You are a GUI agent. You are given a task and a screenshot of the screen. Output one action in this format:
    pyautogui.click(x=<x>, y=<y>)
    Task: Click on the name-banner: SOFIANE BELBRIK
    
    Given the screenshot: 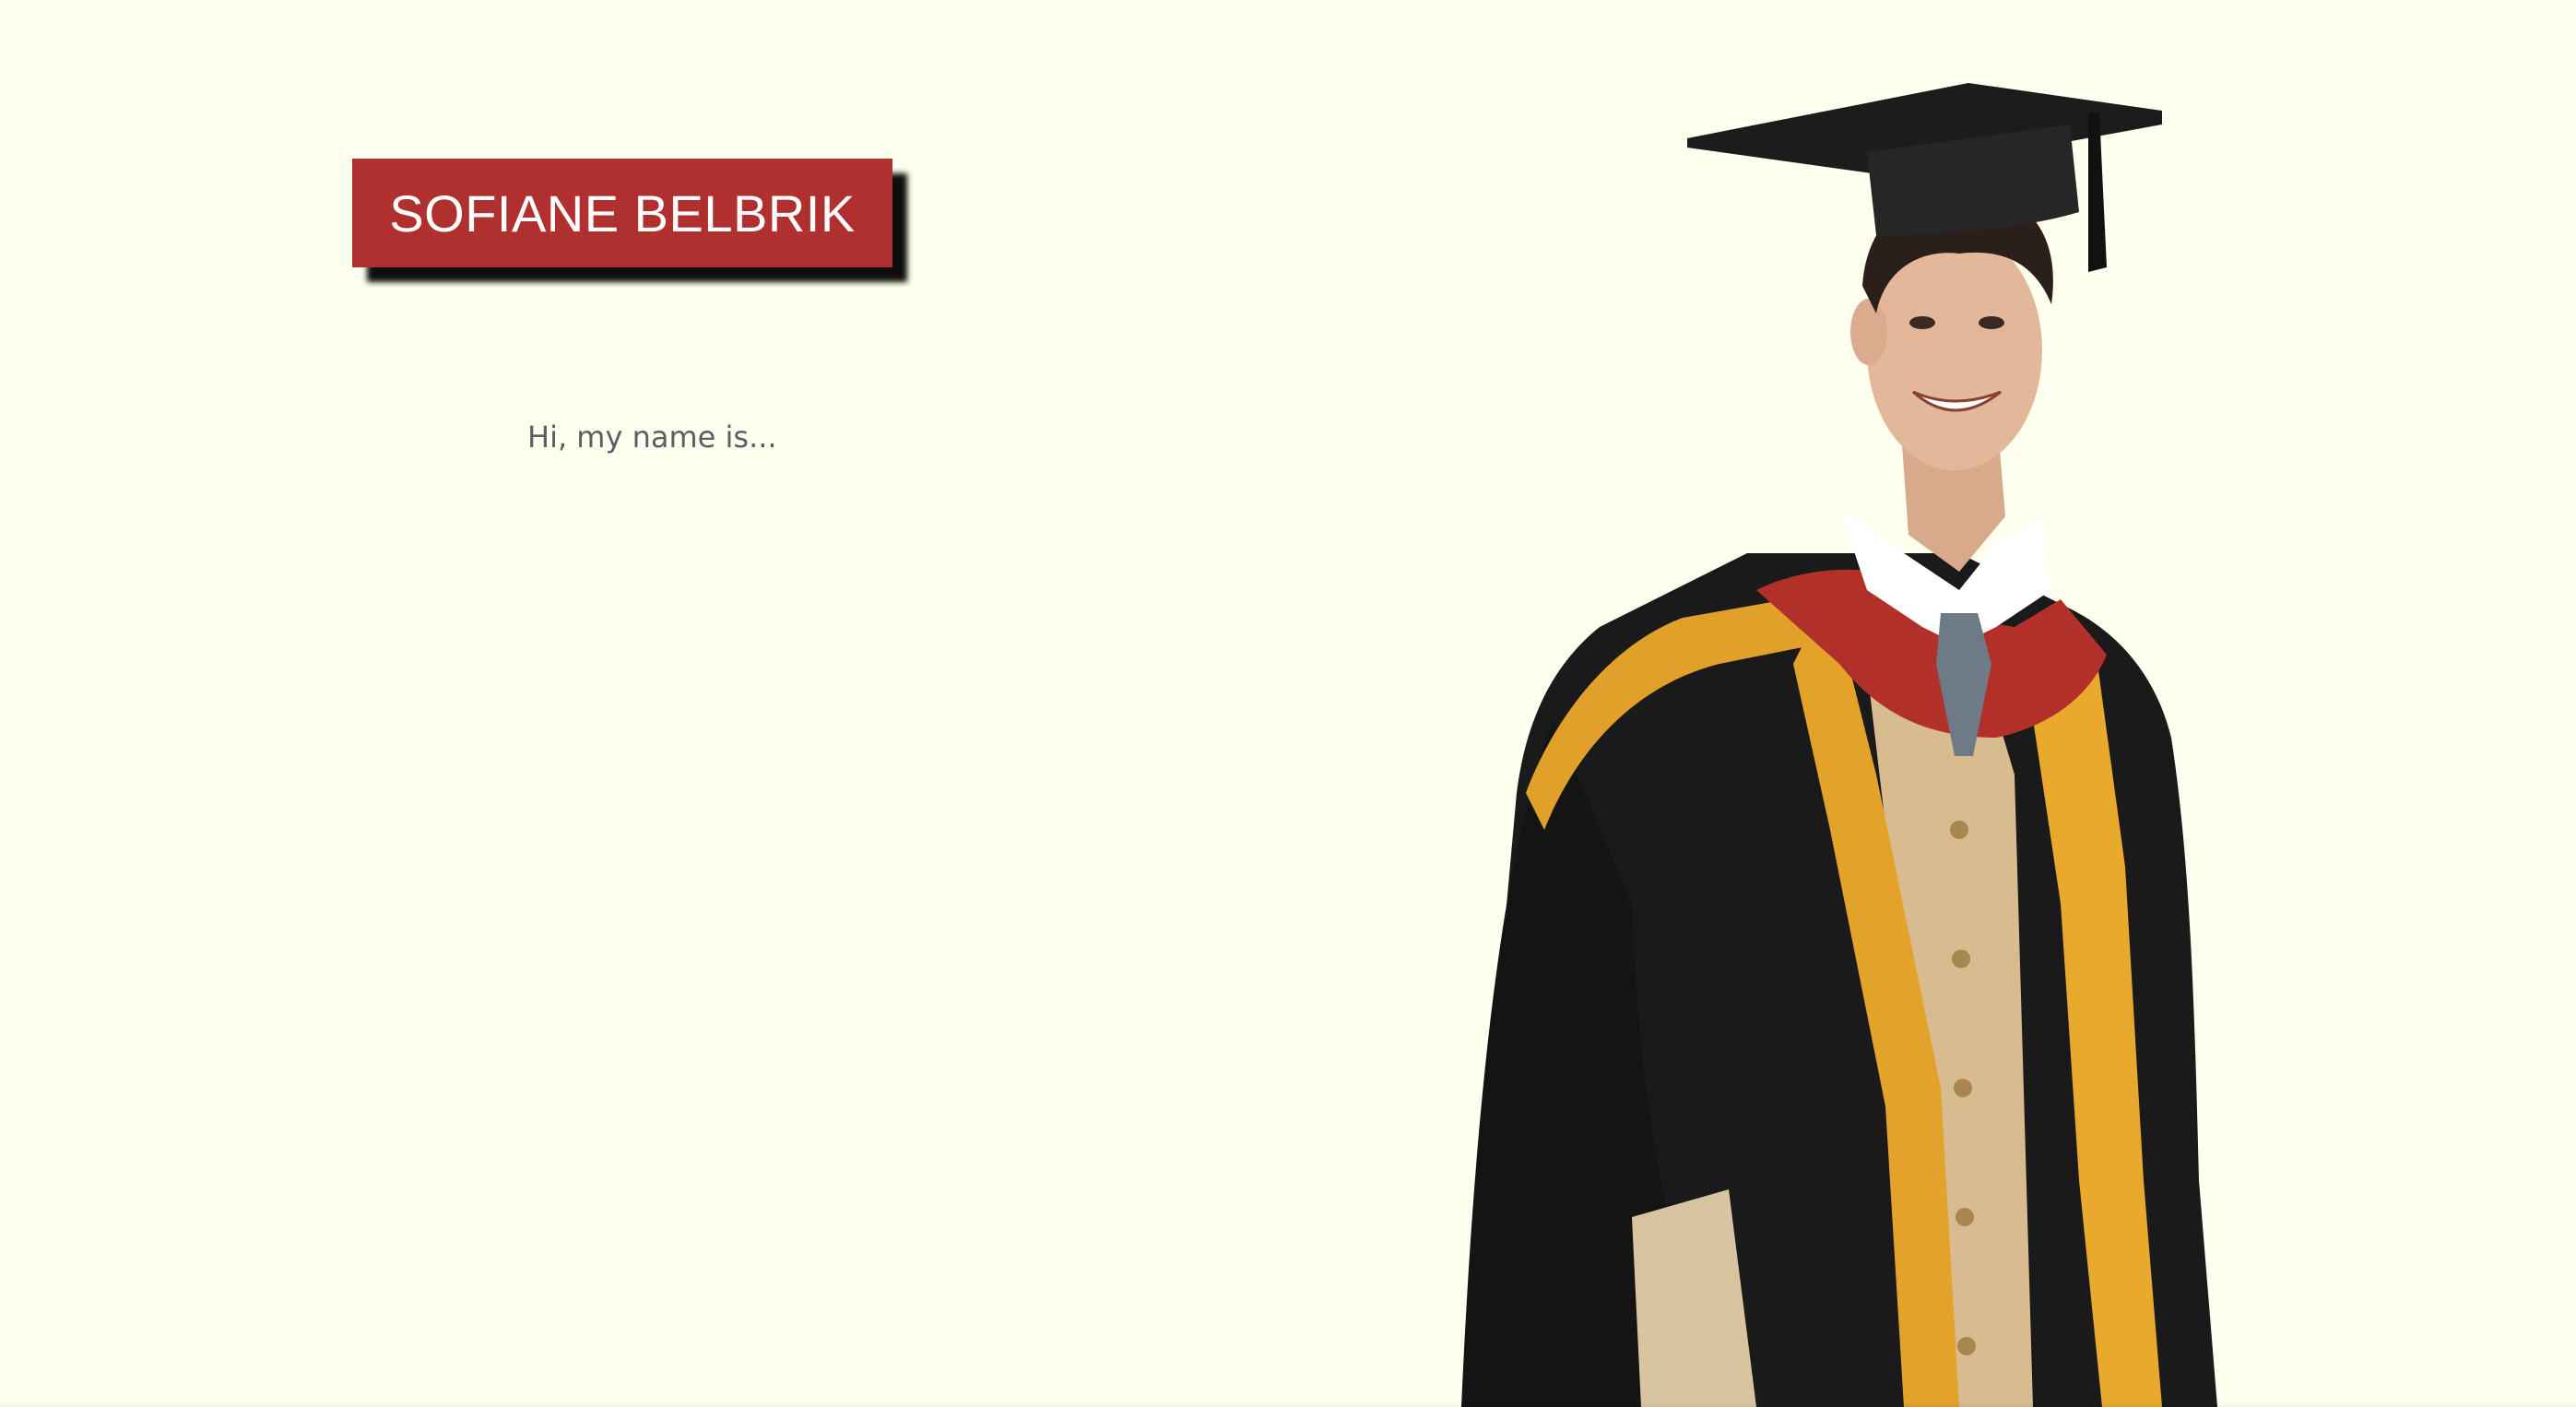 What is the action you would take?
    pyautogui.click(x=622, y=213)
    